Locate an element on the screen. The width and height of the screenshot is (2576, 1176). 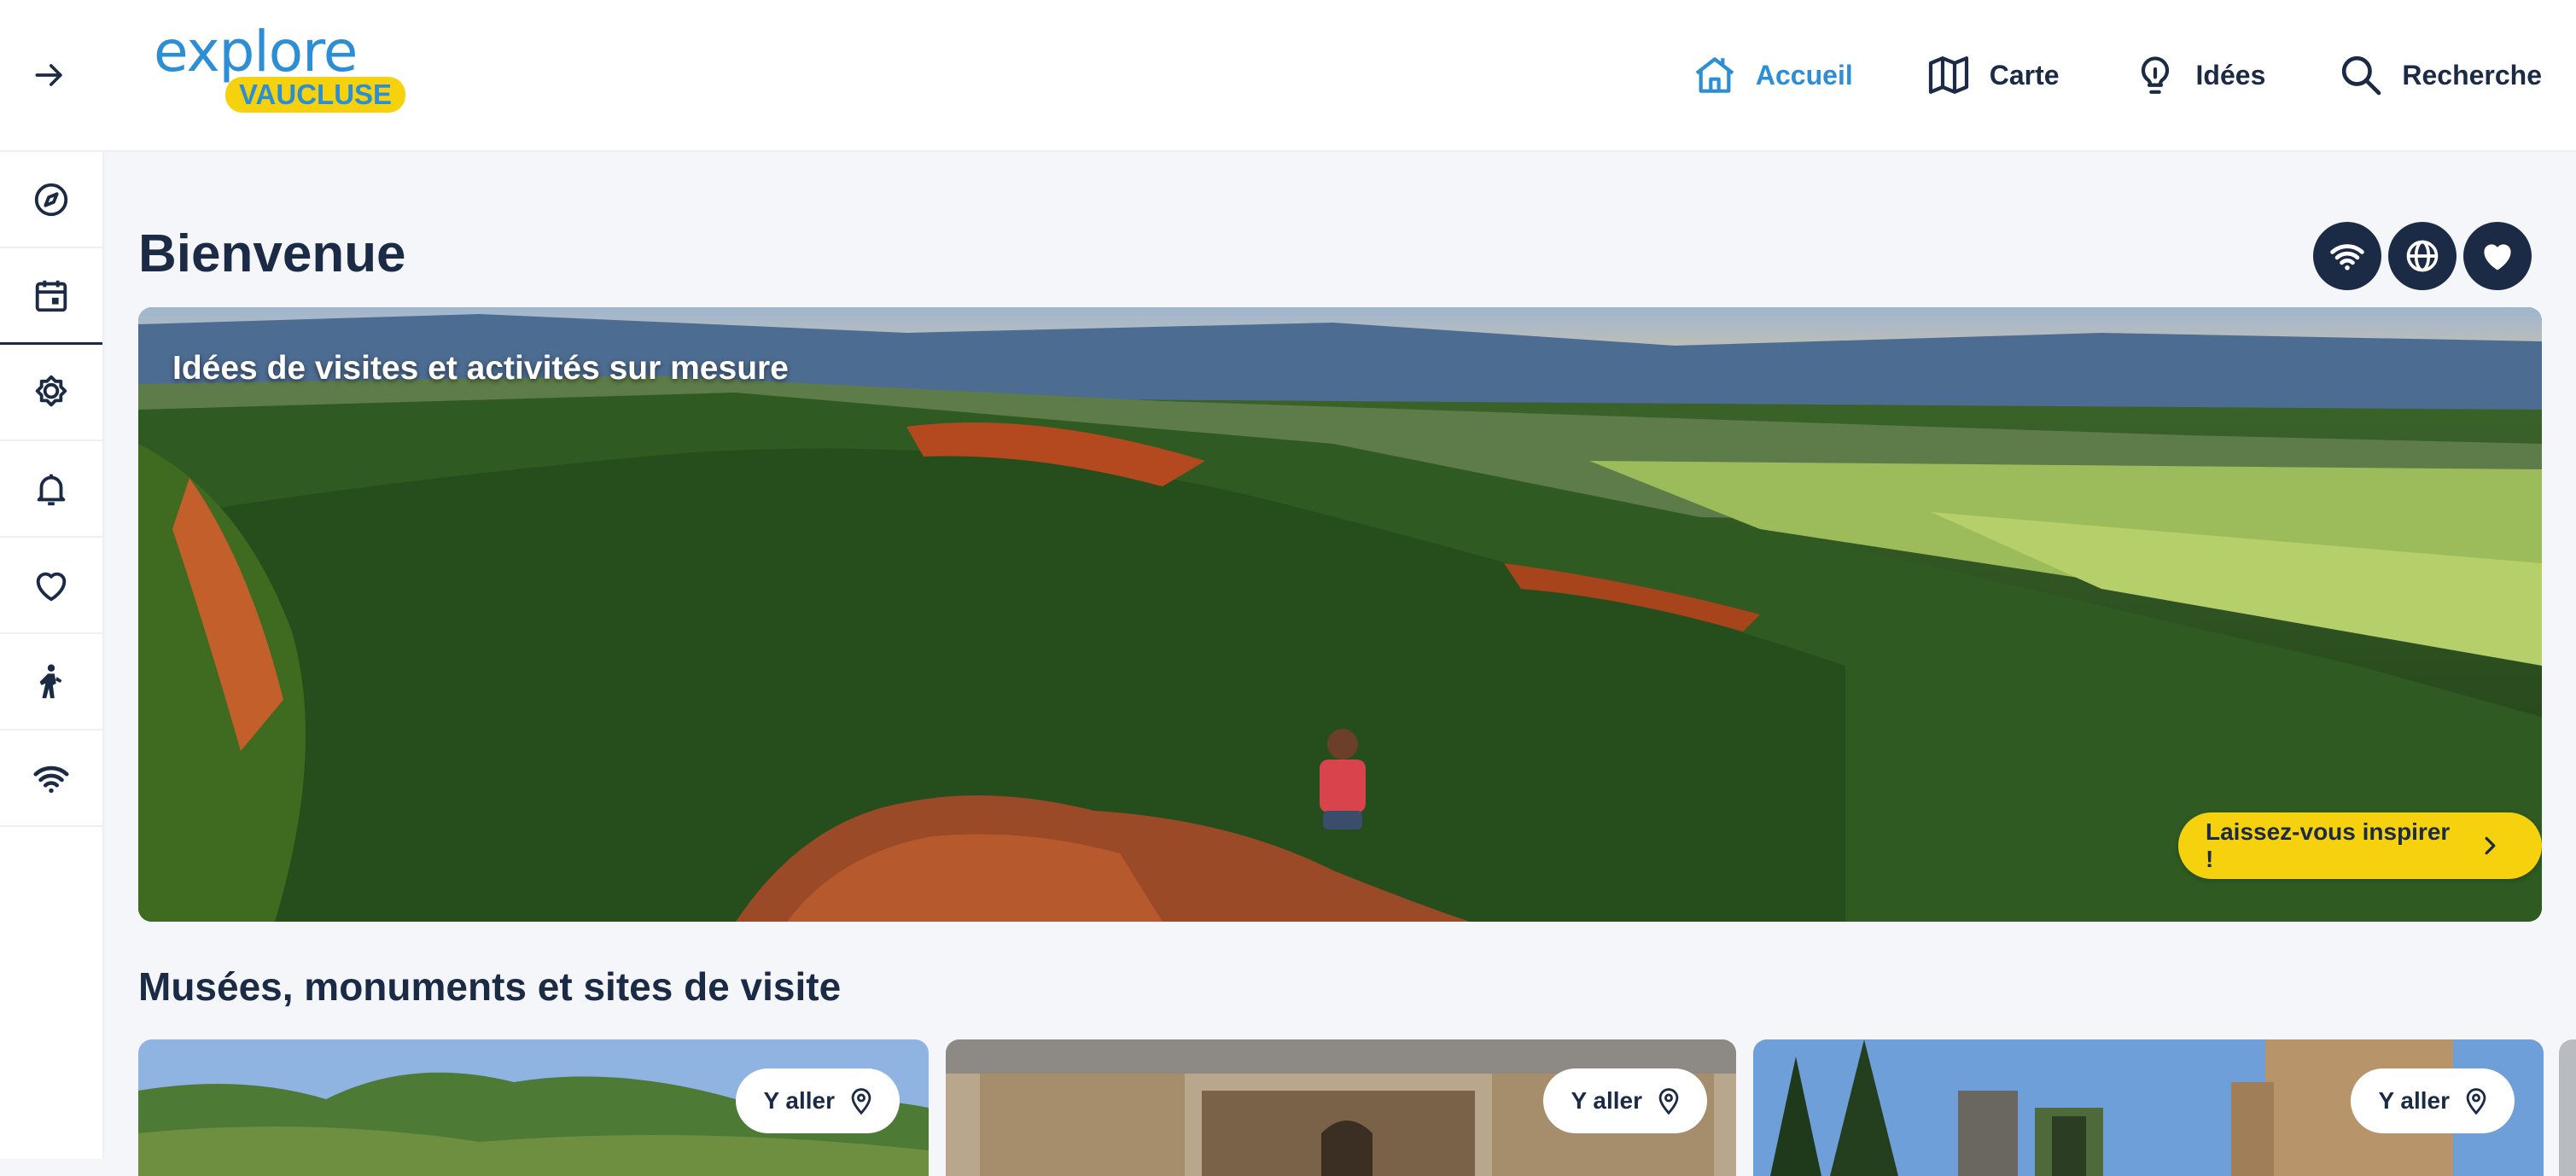
arrow-right-icon is located at coordinates (48, 75).